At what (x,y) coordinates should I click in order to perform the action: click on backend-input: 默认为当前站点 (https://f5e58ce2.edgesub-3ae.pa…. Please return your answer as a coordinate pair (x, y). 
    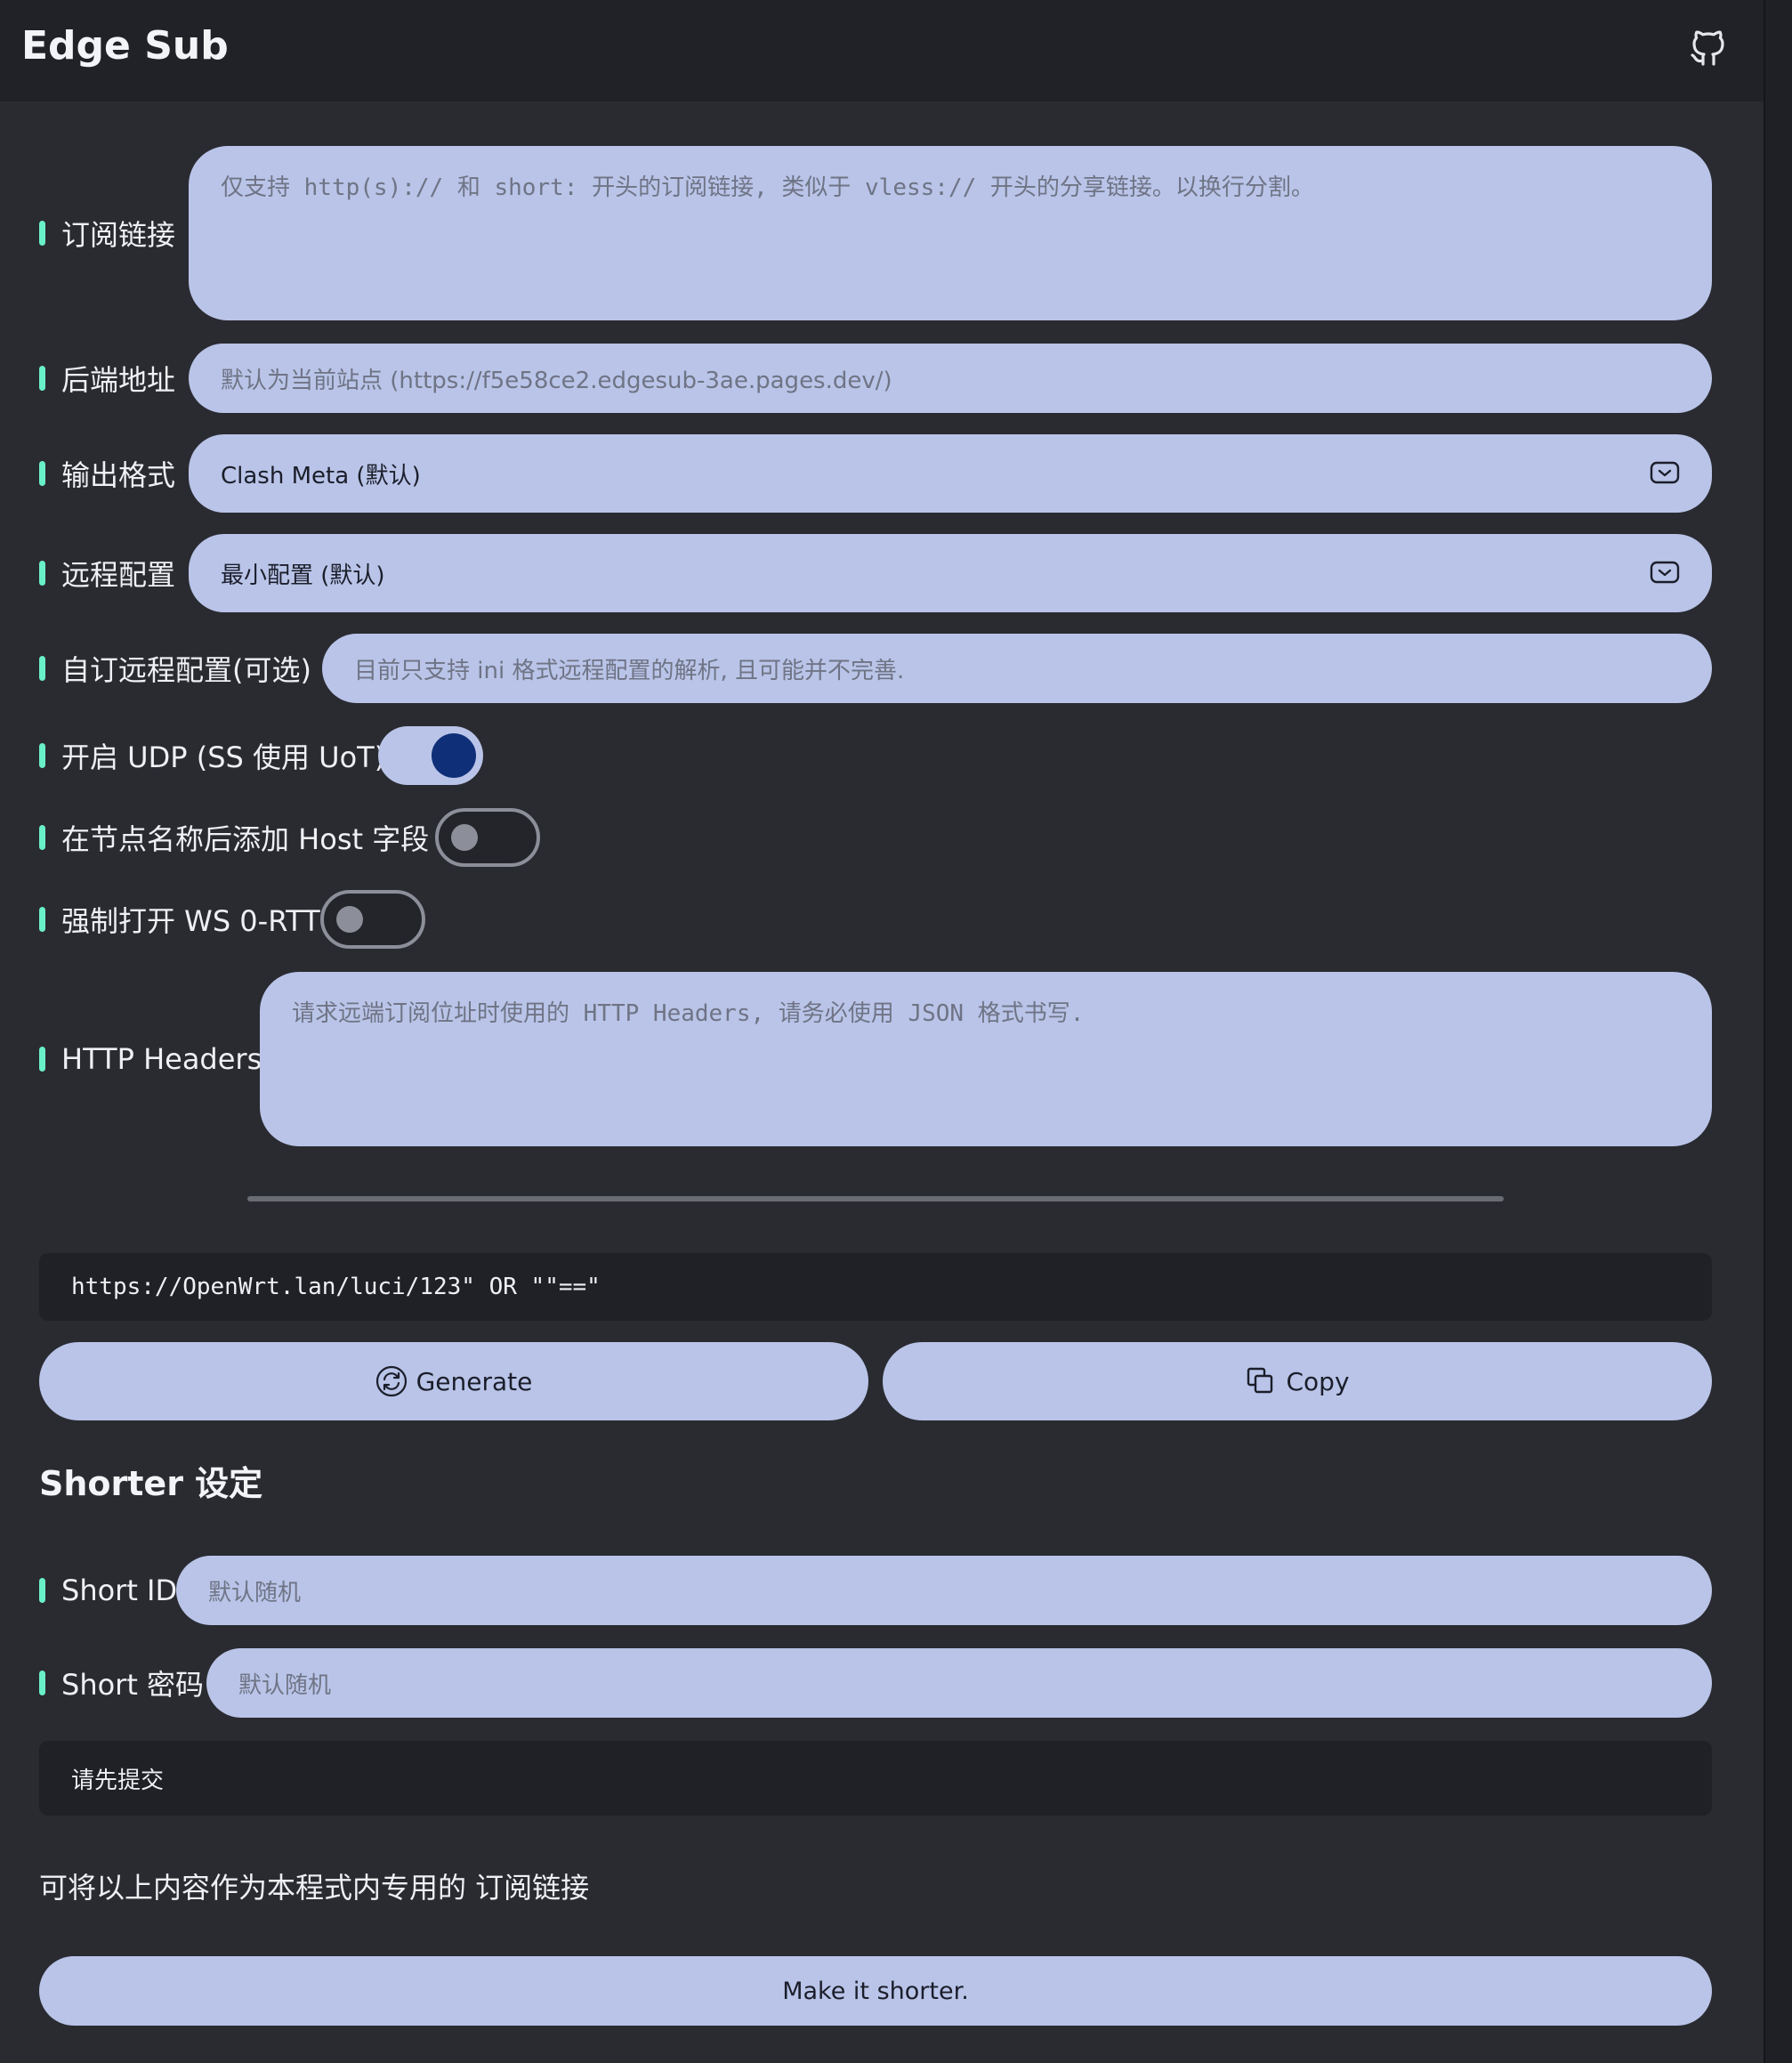
    Looking at the image, I should click on (950, 378).